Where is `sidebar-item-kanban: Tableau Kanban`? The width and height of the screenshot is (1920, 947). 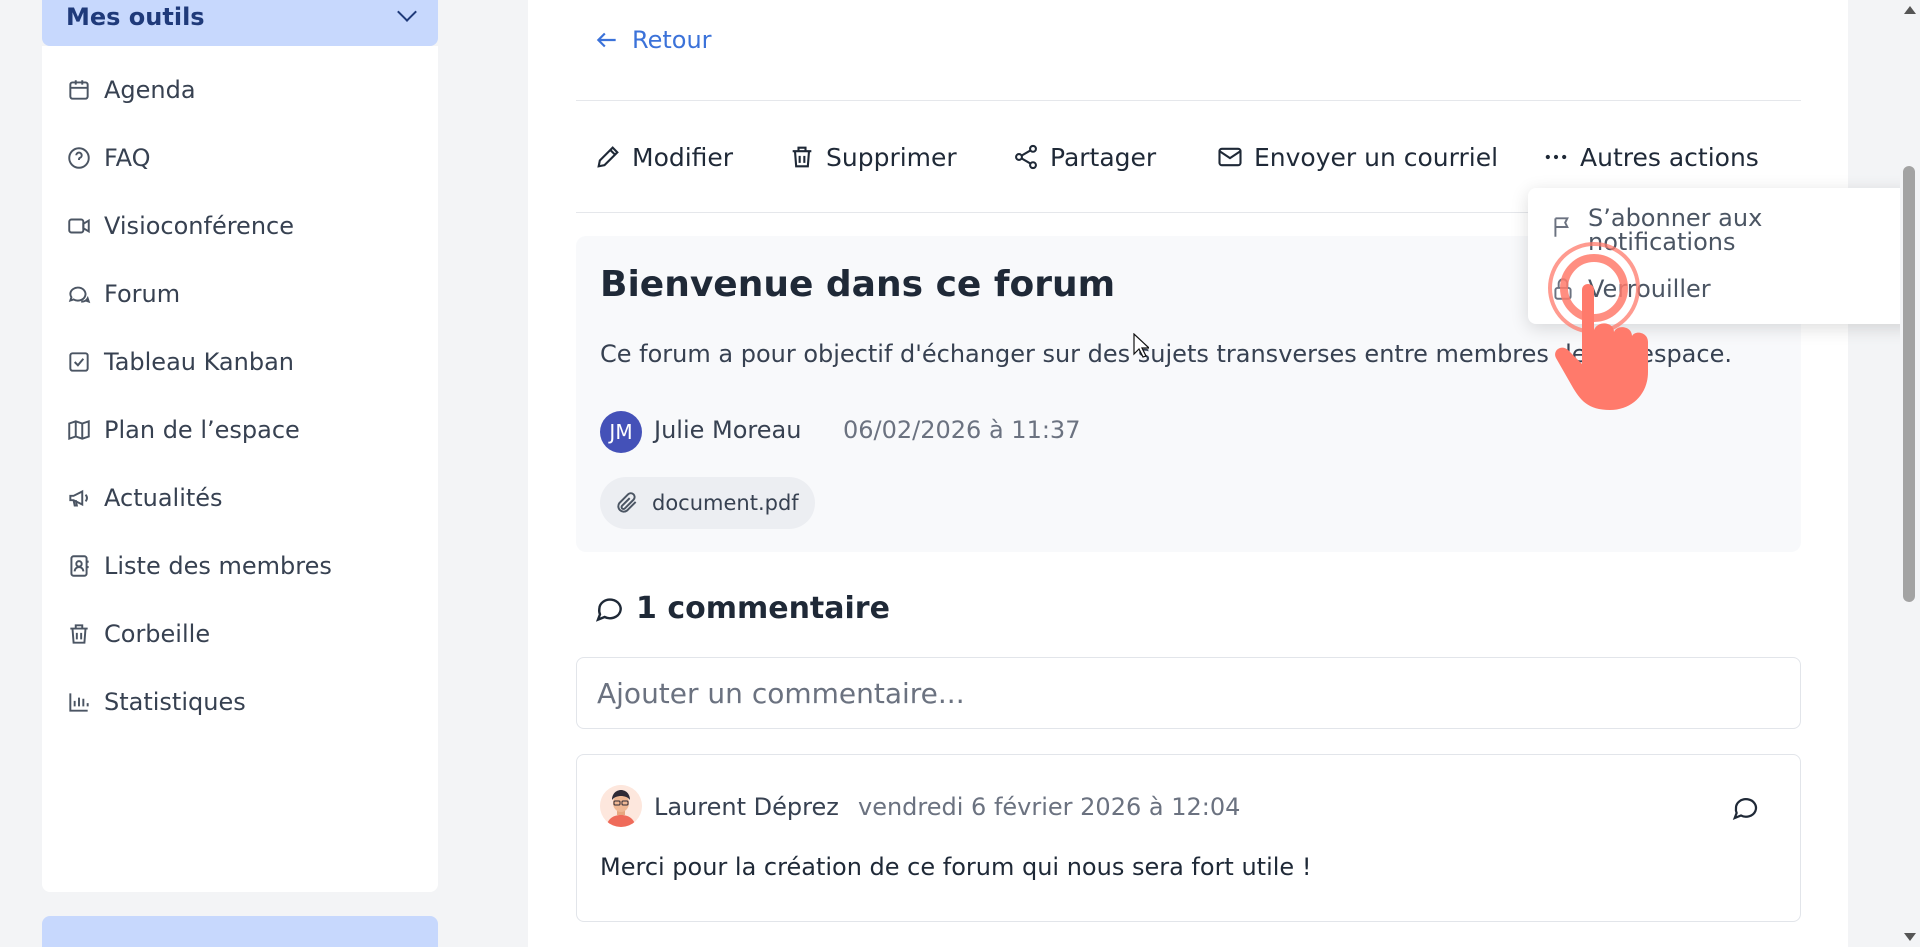
sidebar-item-kanban: Tableau Kanban is located at coordinates (240, 362).